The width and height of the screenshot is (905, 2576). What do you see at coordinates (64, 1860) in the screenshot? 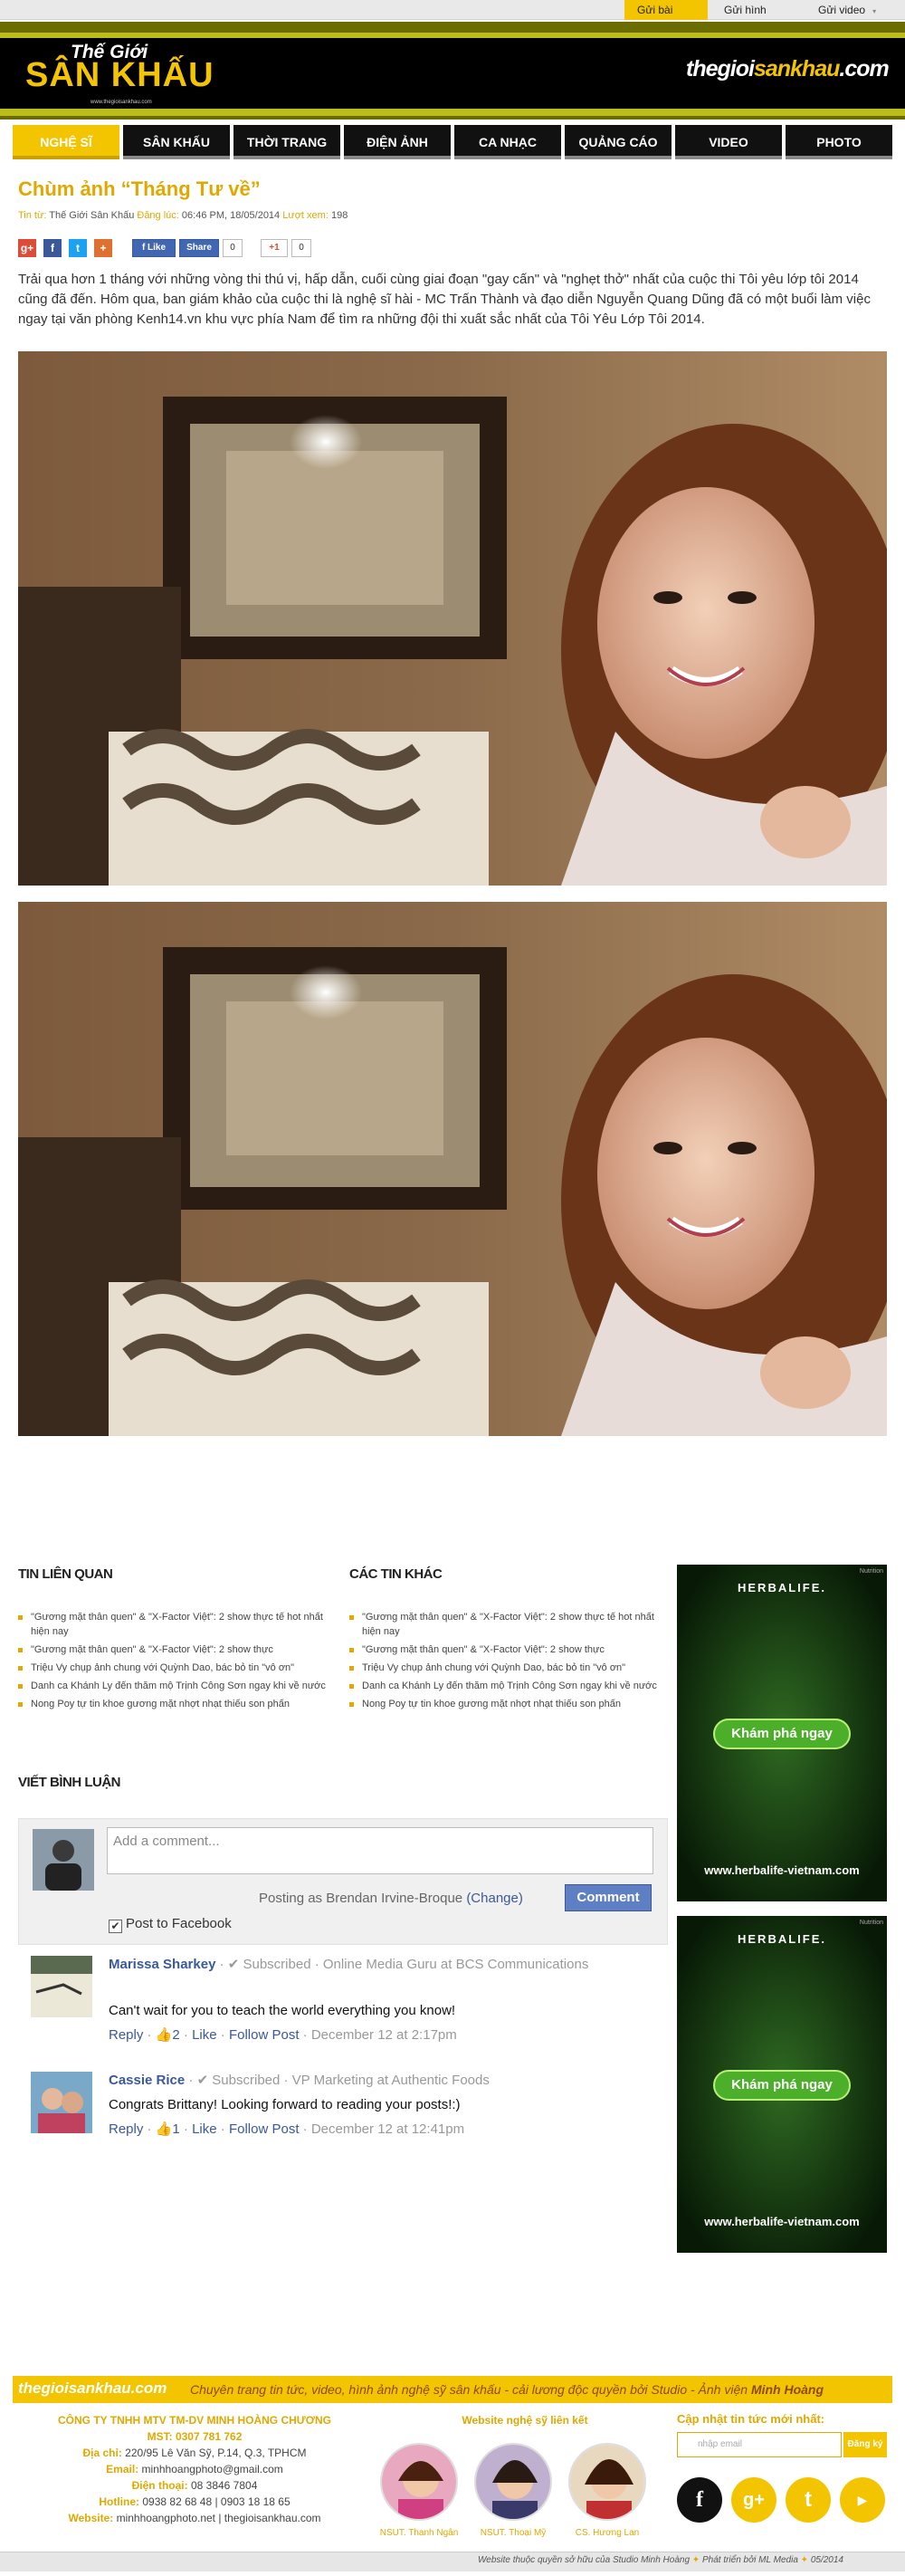
I see `avatar` at bounding box center [64, 1860].